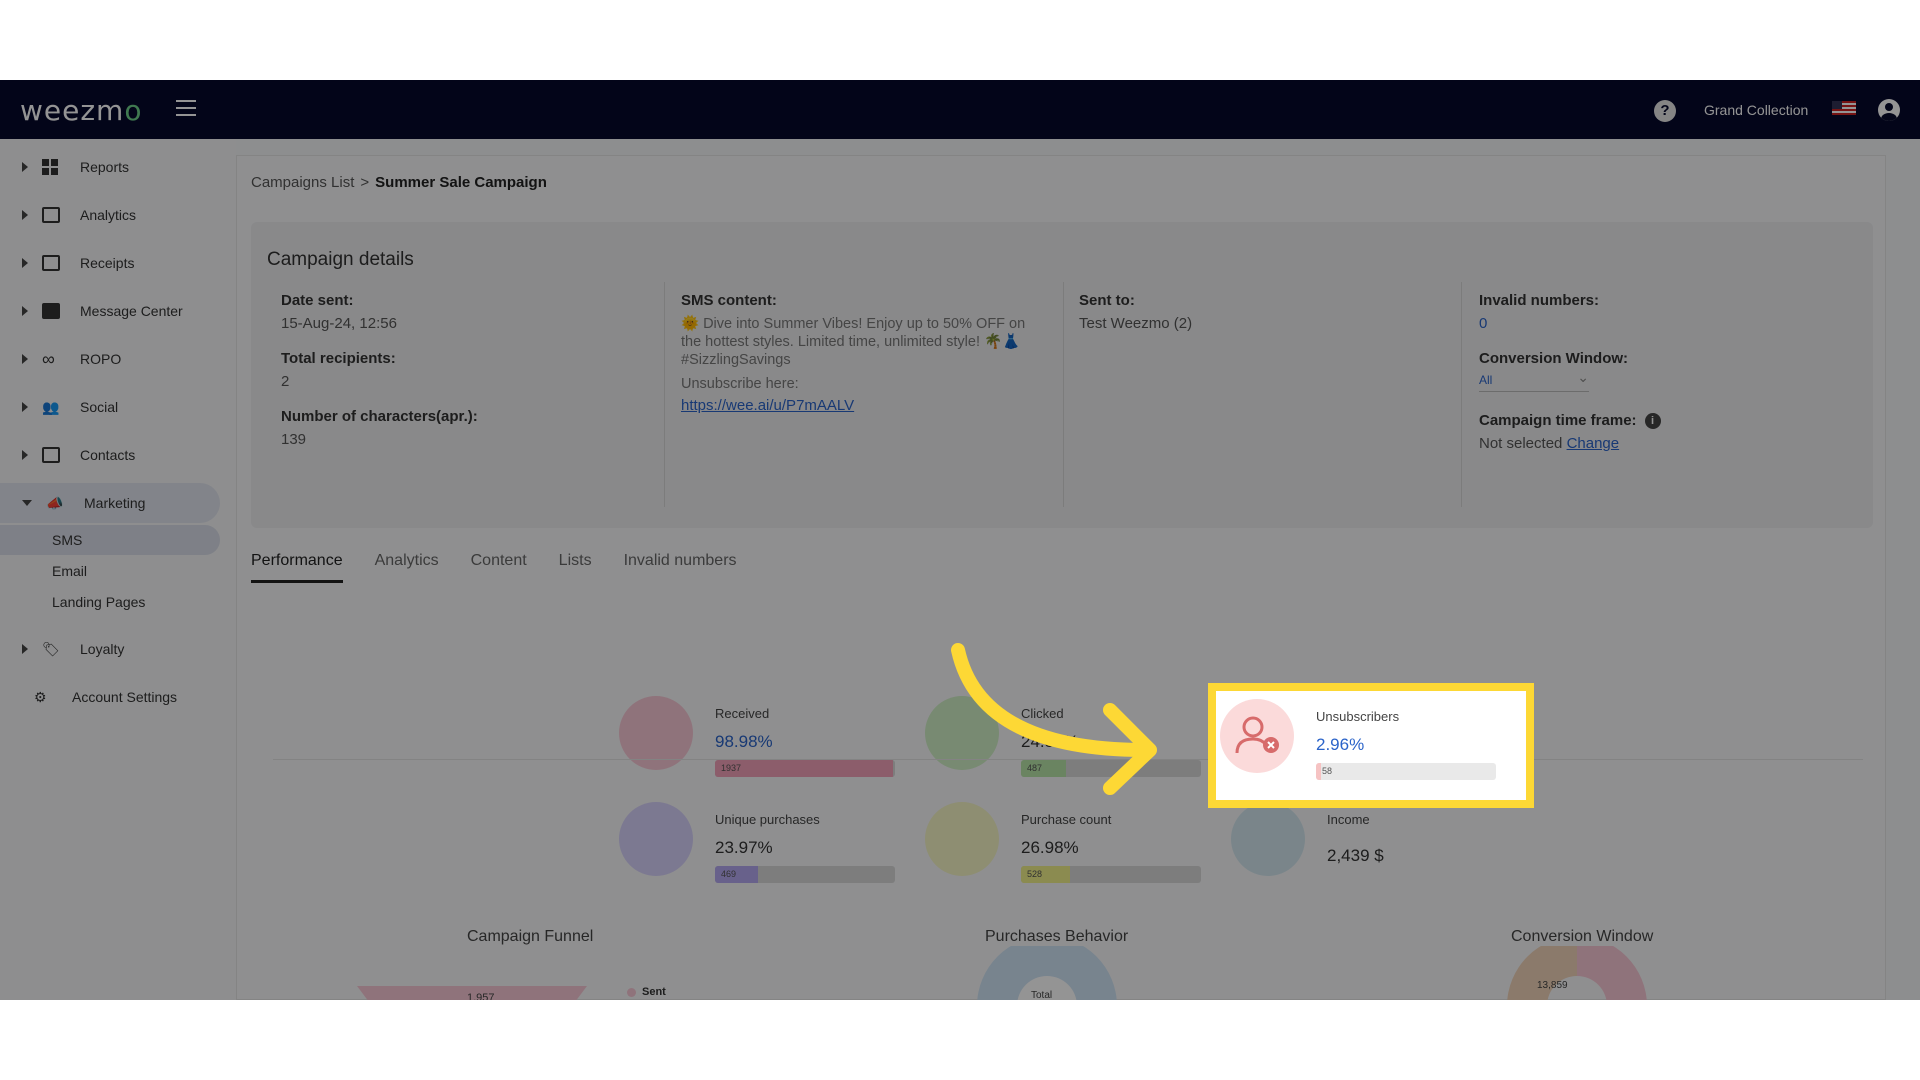 This screenshot has height=1080, width=1920. Describe the element at coordinates (51, 215) in the screenshot. I see `chart-icon` at that location.